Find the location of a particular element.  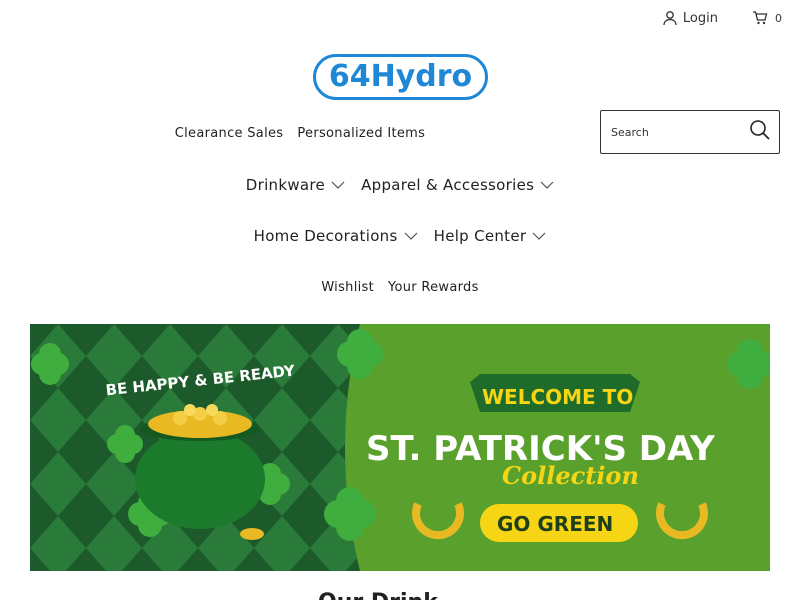

login-link: Login is located at coordinates (690, 18).